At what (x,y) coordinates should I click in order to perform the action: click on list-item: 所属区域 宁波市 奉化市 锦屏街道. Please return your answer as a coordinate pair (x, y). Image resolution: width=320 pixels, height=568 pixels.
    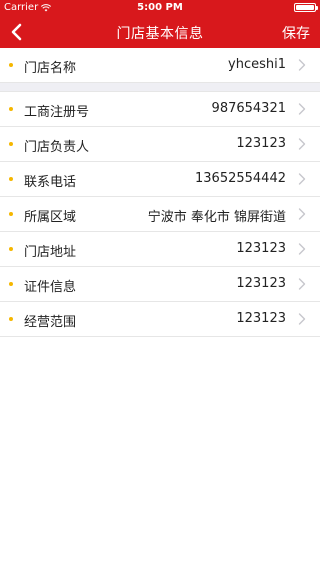
    Looking at the image, I should click on (160, 214).